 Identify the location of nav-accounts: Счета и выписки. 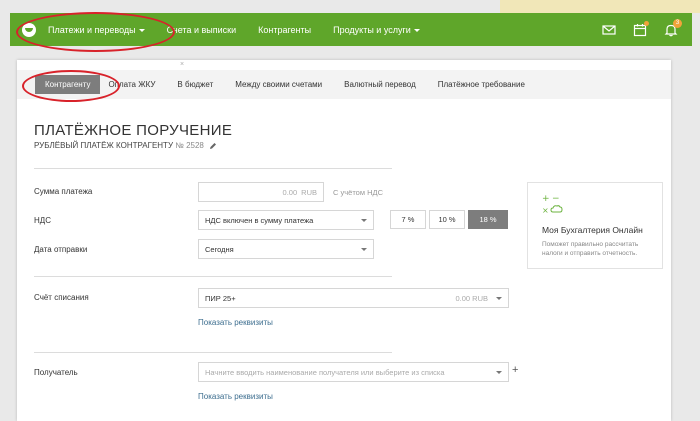
(201, 30).